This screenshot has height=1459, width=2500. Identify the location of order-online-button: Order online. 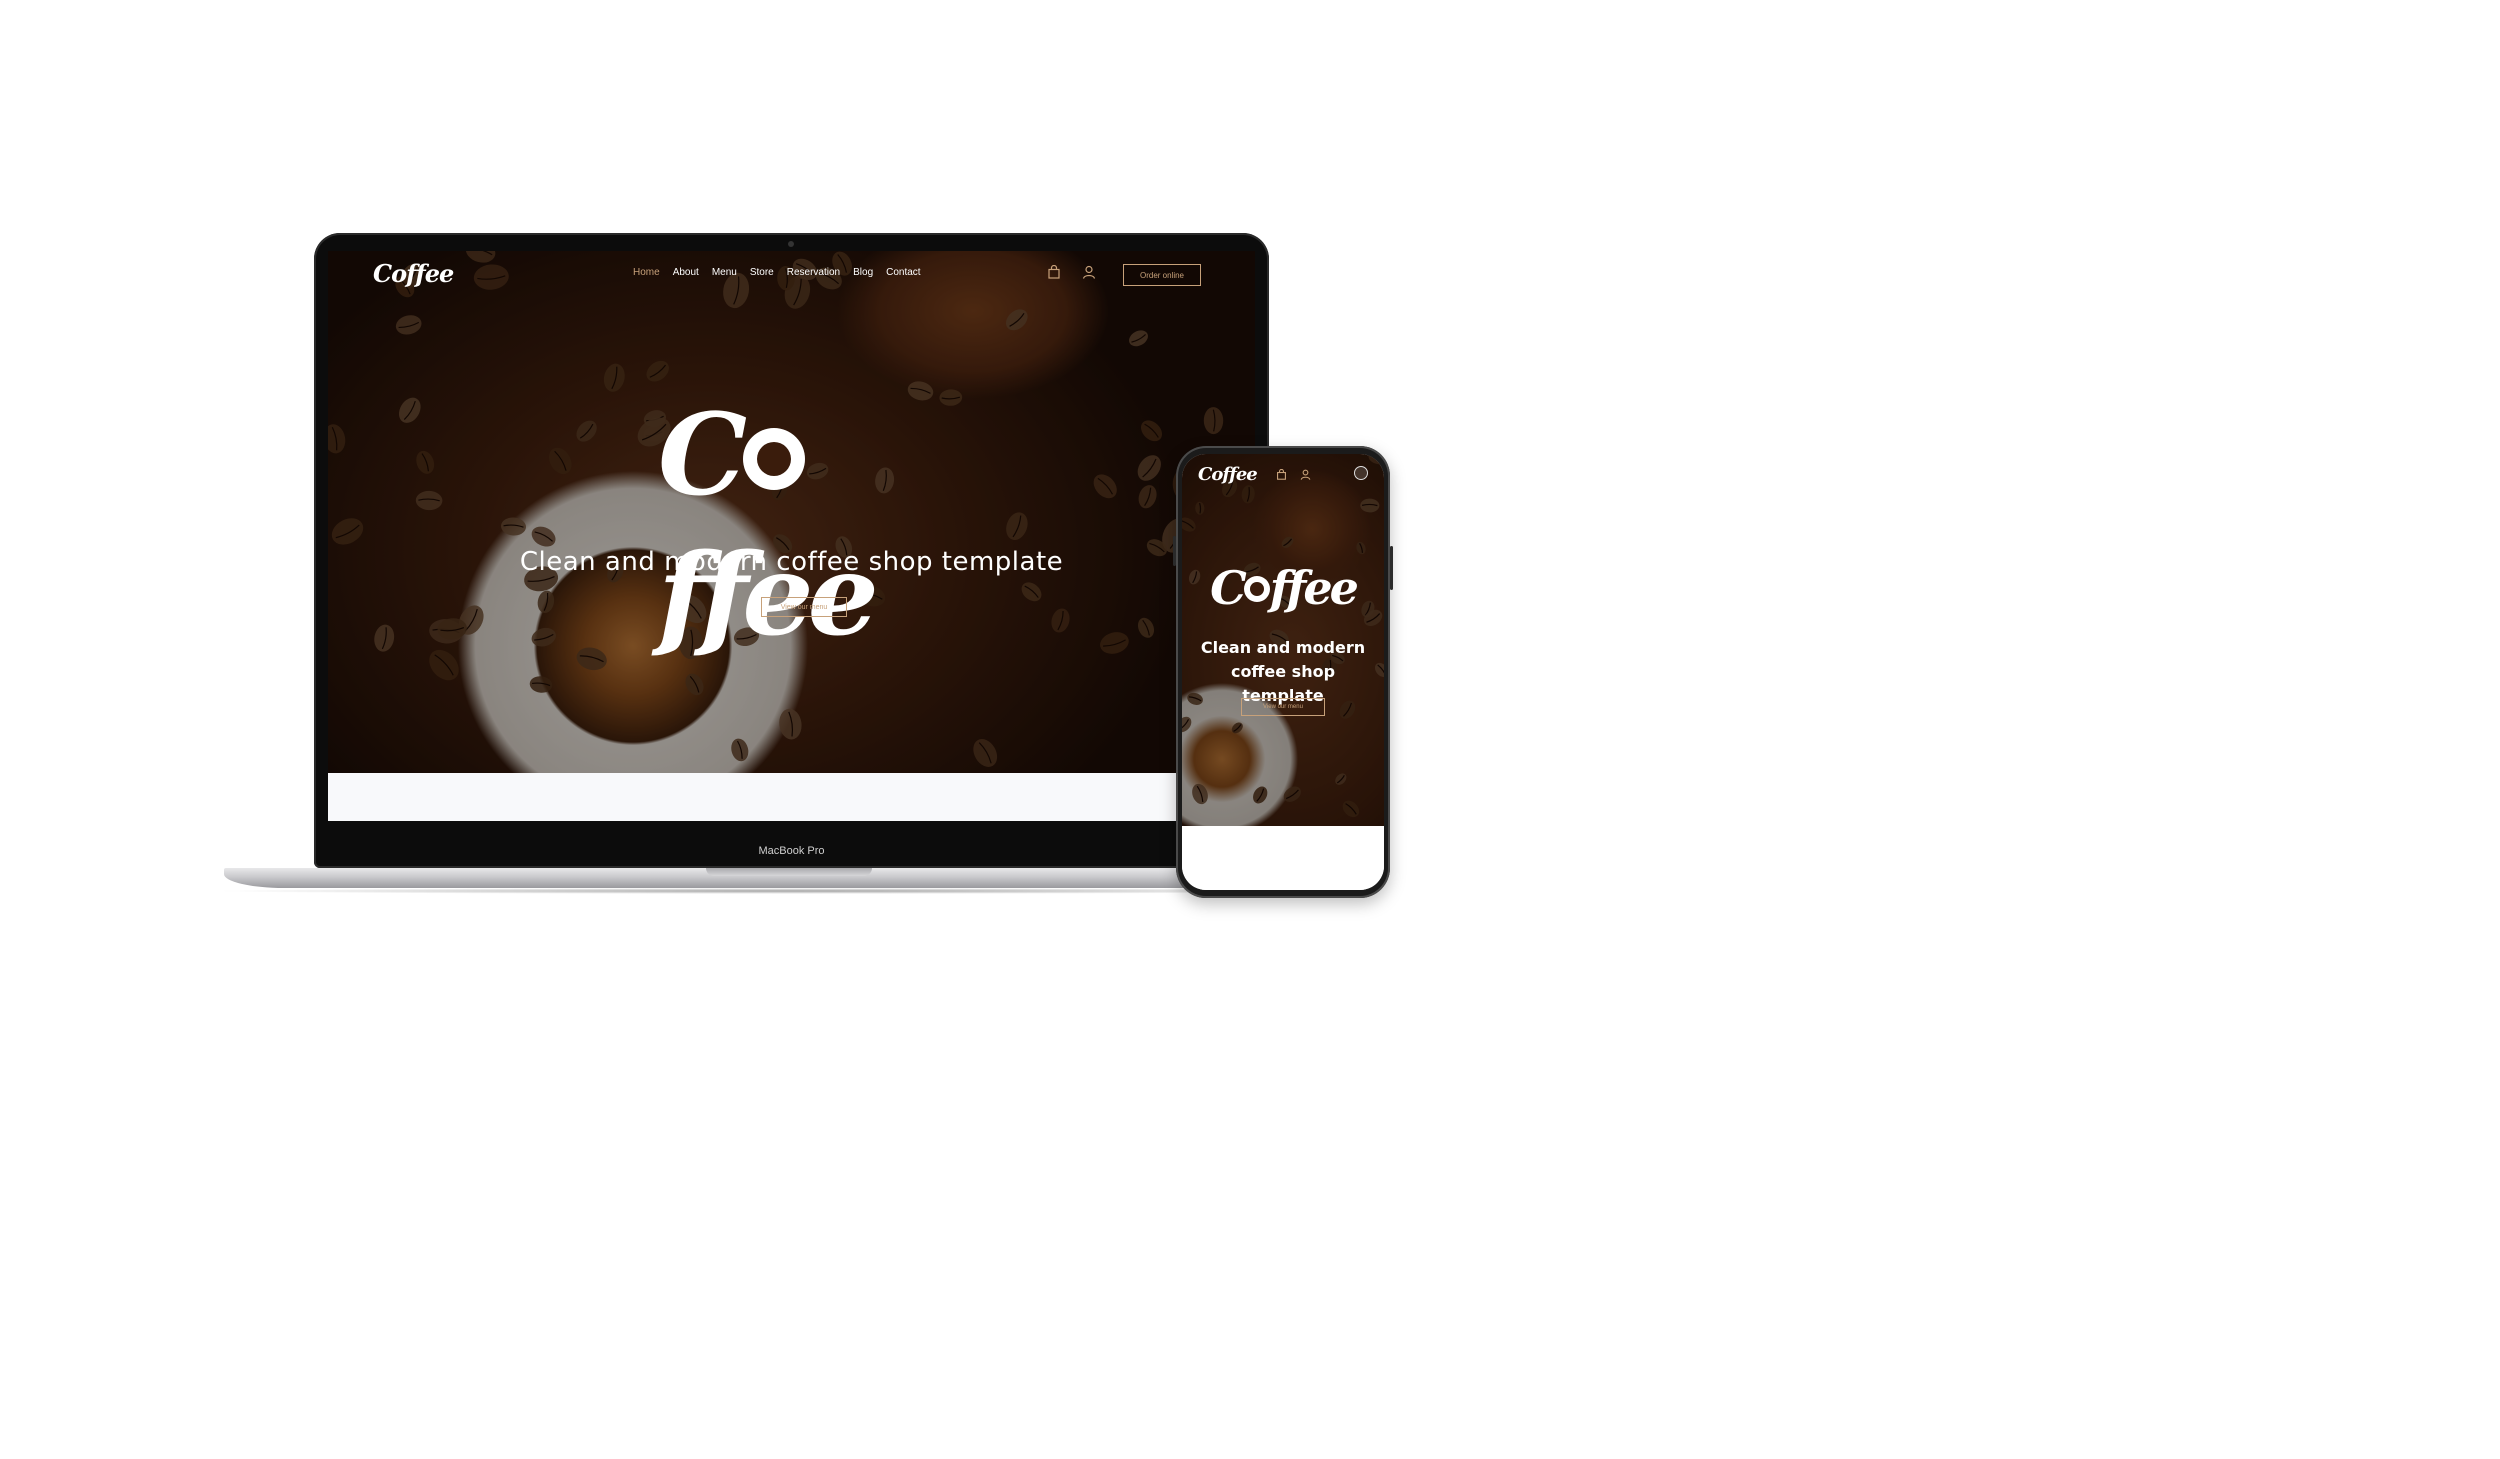
(1162, 275).